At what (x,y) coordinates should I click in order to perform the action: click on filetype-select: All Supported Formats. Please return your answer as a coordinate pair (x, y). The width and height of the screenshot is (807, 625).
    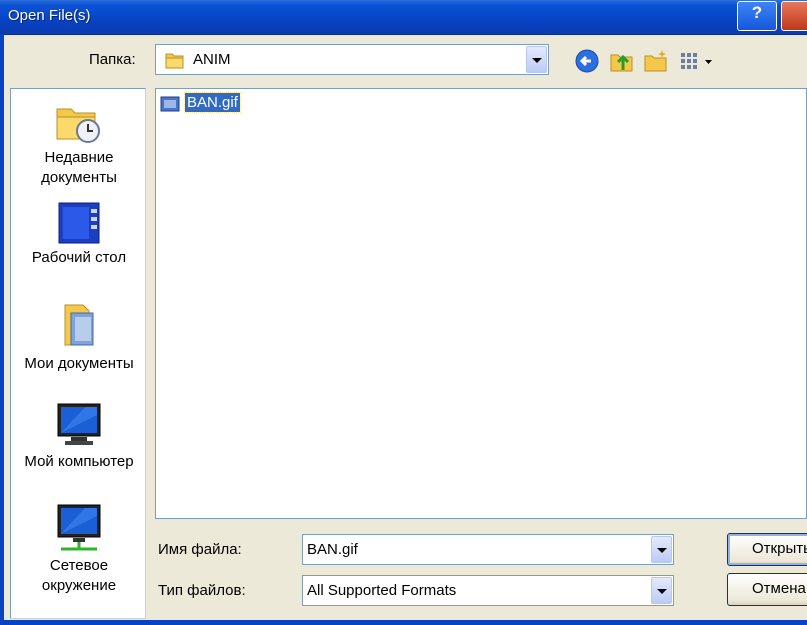
    Looking at the image, I should click on (488, 590).